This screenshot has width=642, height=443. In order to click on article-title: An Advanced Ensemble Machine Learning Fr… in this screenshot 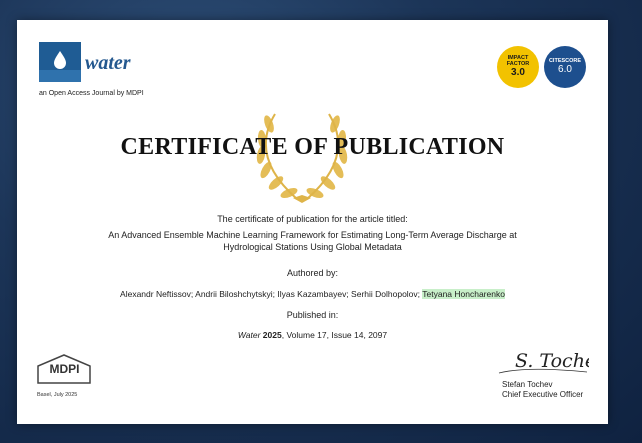, I will do `click(312, 241)`.